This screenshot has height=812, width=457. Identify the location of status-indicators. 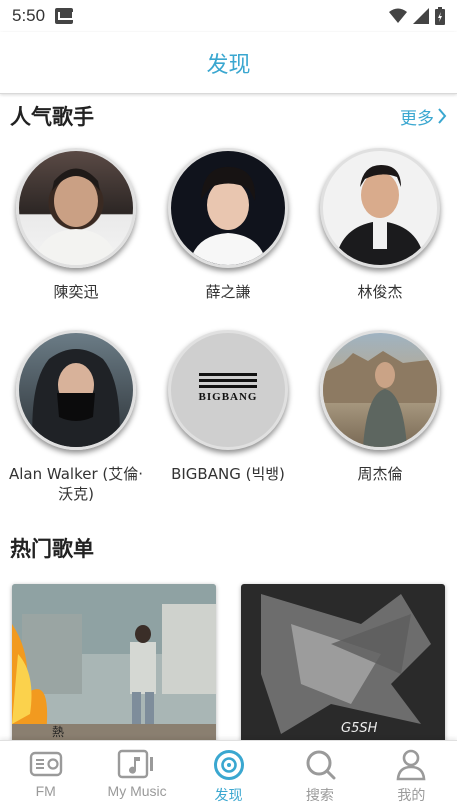
(417, 16).